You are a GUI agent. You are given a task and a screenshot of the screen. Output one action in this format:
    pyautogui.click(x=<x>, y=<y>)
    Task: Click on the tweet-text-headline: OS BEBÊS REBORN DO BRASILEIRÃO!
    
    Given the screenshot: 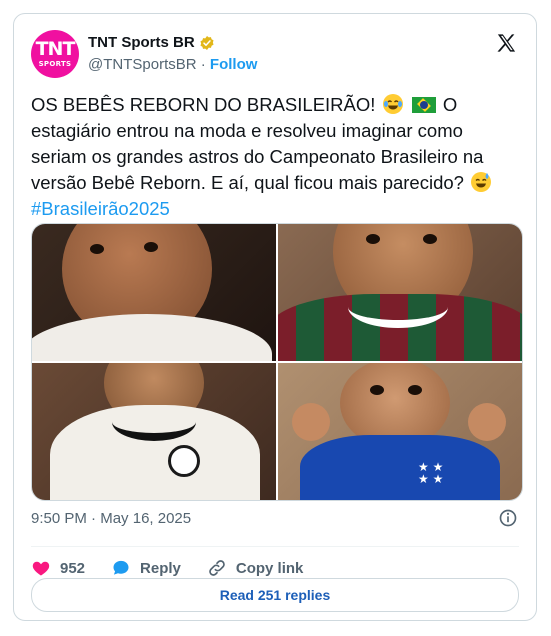 What is the action you would take?
    pyautogui.click(x=203, y=104)
    